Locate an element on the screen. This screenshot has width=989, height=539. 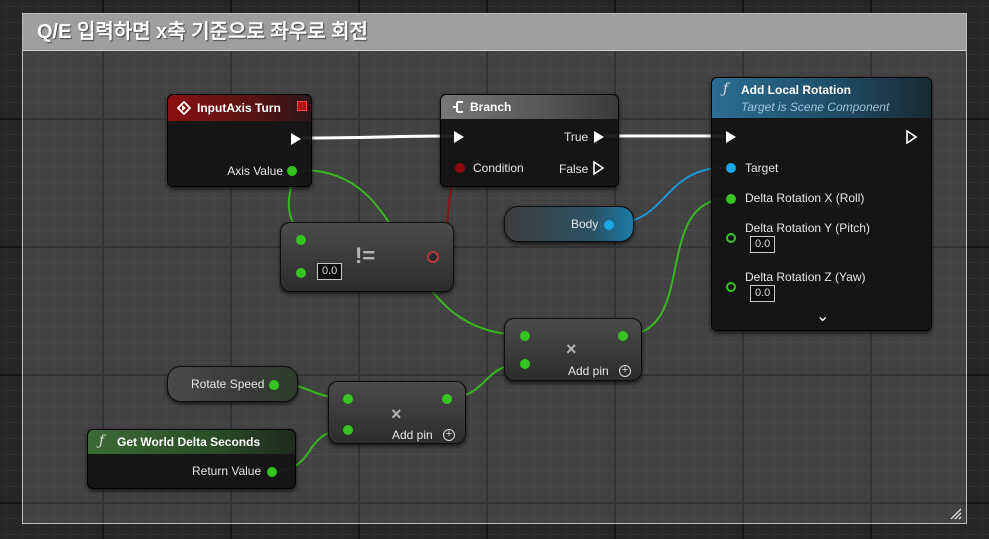
body-node: Body is located at coordinates (569, 224).